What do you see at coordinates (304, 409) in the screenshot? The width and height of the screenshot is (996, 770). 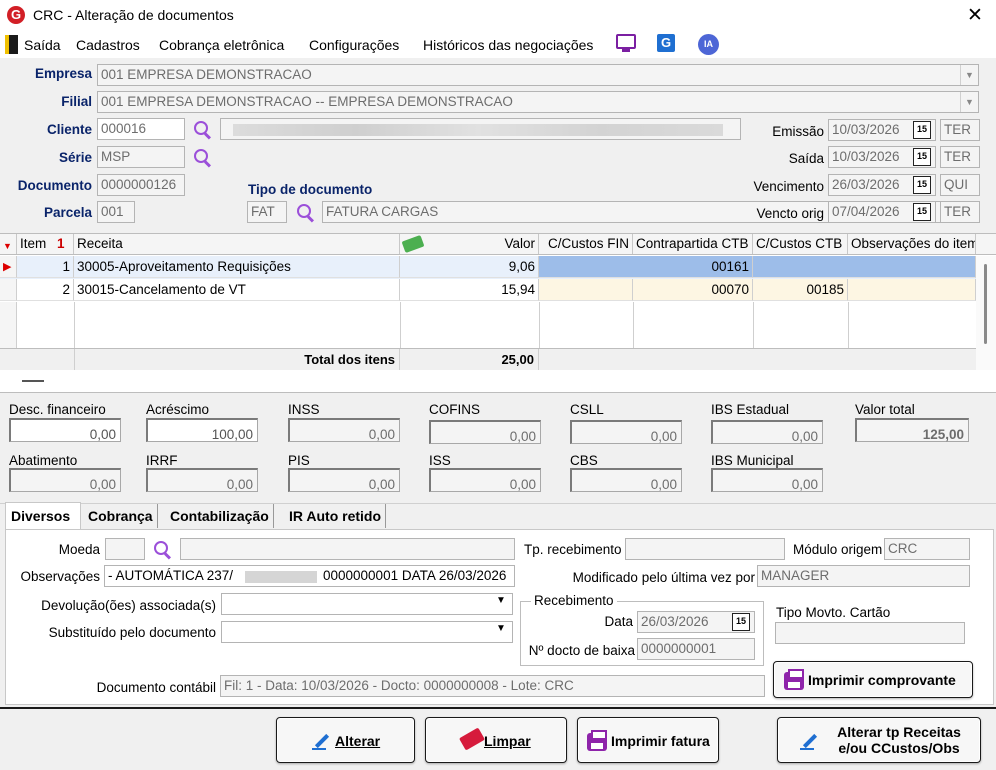 I see `inss-label: INSS` at bounding box center [304, 409].